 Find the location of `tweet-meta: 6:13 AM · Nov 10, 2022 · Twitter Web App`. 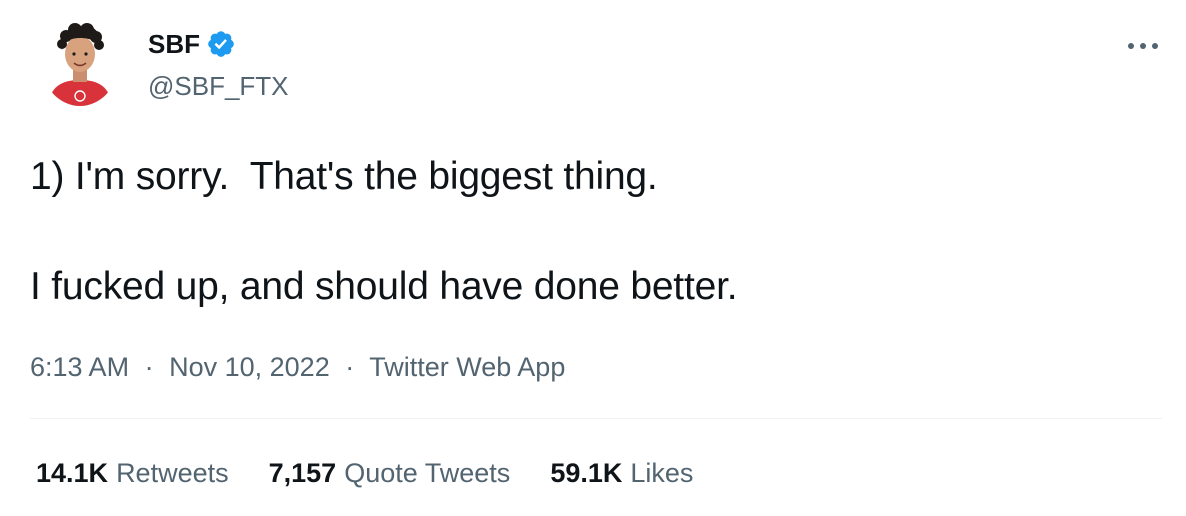

tweet-meta: 6:13 AM · Nov 10, 2022 · Twitter Web App is located at coordinates (297, 367).